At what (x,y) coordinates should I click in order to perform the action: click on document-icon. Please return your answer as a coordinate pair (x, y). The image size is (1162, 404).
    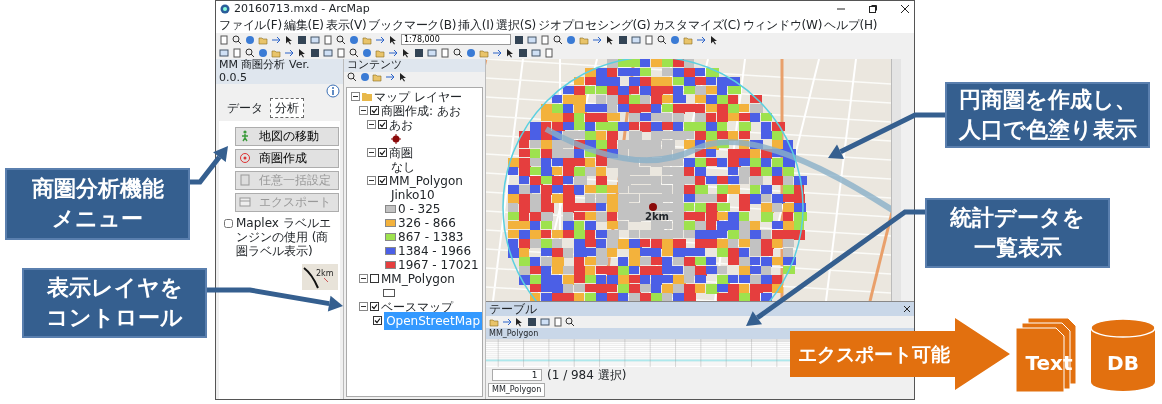
    Looking at the image, I should click on (244, 180).